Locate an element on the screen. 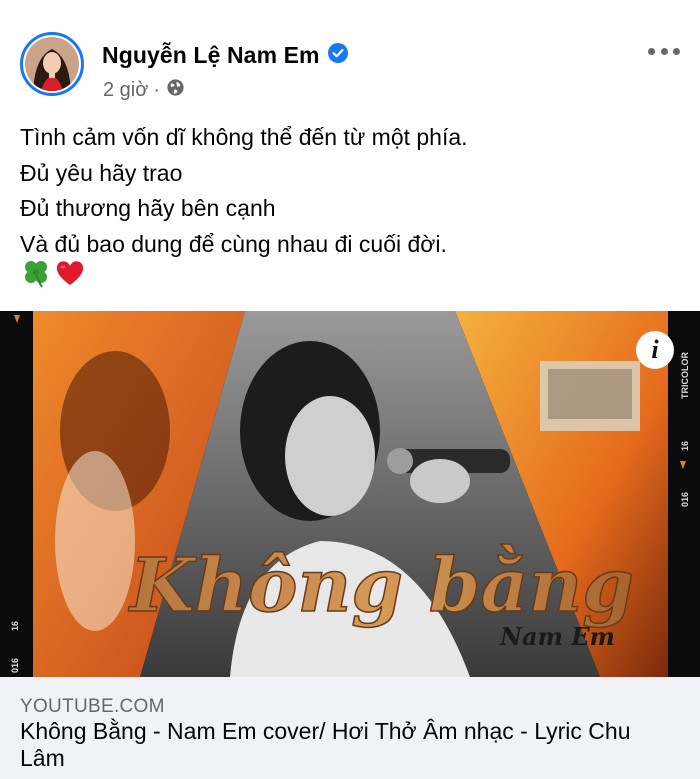  info-icon: i is located at coordinates (655, 350).